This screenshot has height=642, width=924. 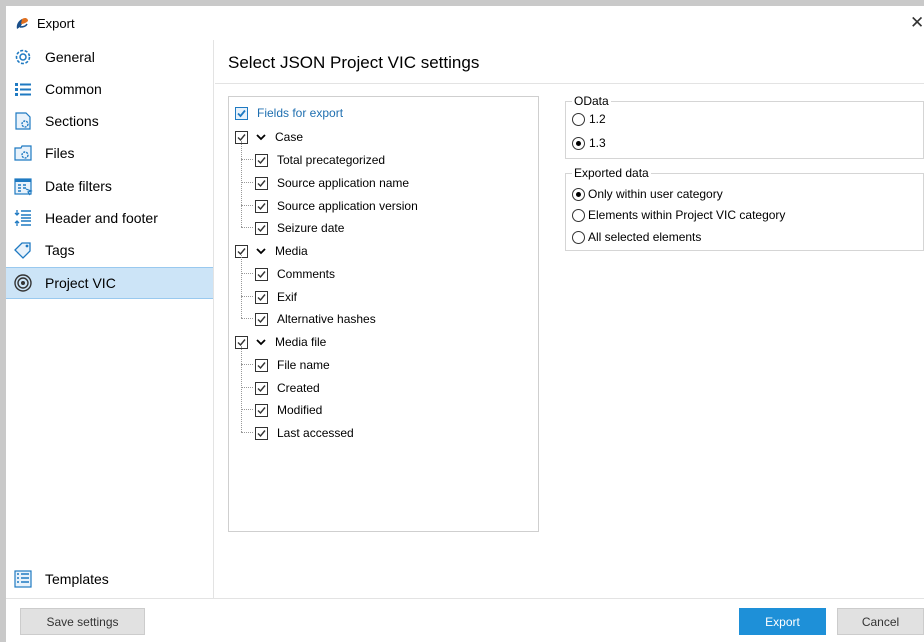 What do you see at coordinates (109, 57) in the screenshot?
I see `sidebar-item-general: General` at bounding box center [109, 57].